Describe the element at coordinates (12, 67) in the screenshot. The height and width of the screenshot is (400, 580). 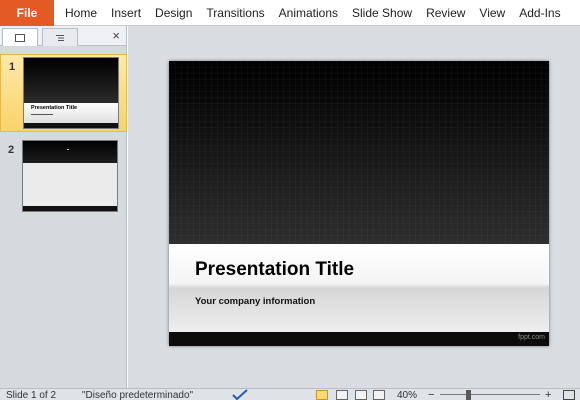
I see `slide-number: 1` at that location.